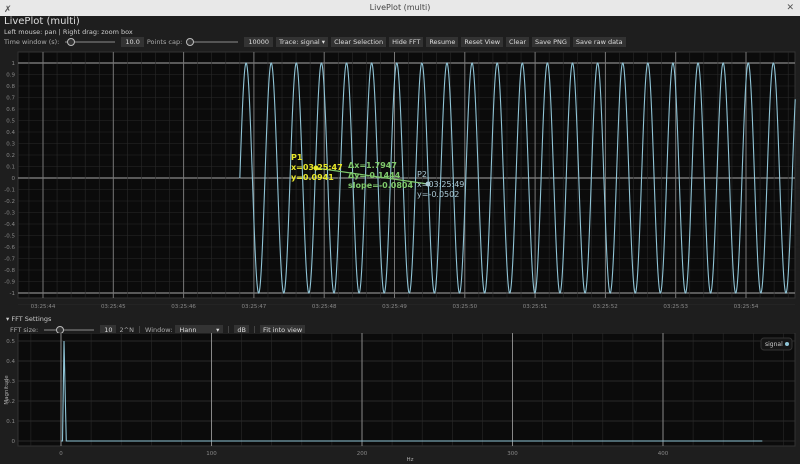 The height and width of the screenshot is (464, 800). What do you see at coordinates (9, 271) in the screenshot?
I see `y-tick-label: -0.8` at bounding box center [9, 271].